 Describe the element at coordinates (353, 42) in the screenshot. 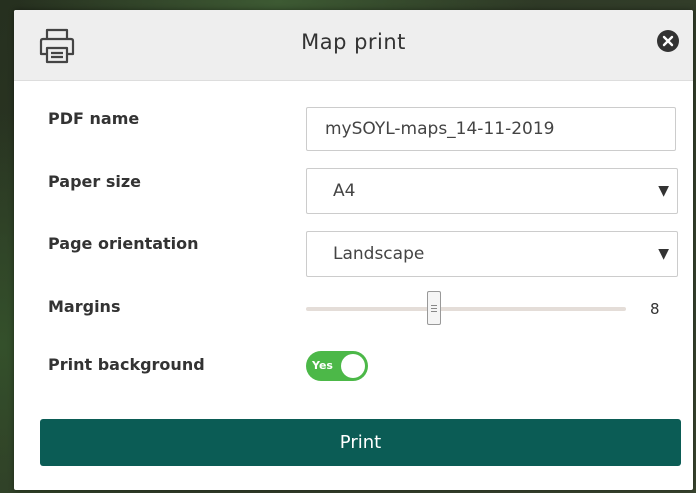

I see `dialog-title: Map print` at that location.